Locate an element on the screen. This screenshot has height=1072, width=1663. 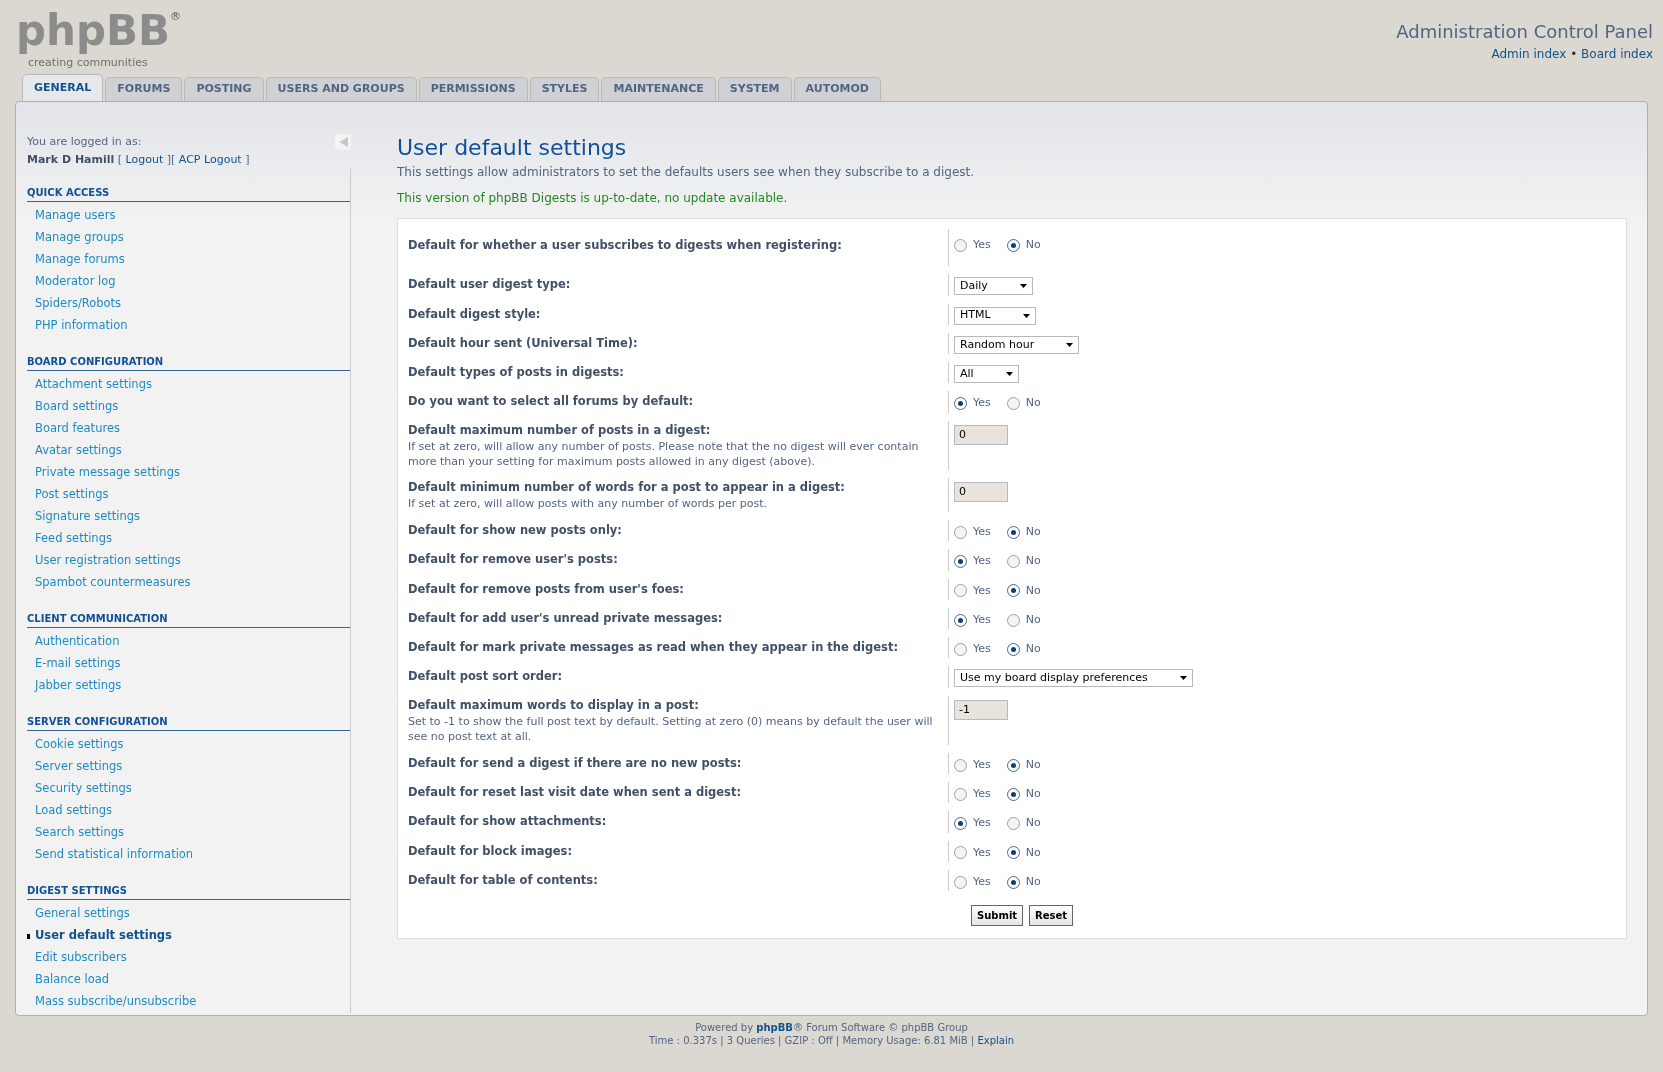
input-field: -1 is located at coordinates (981, 709).